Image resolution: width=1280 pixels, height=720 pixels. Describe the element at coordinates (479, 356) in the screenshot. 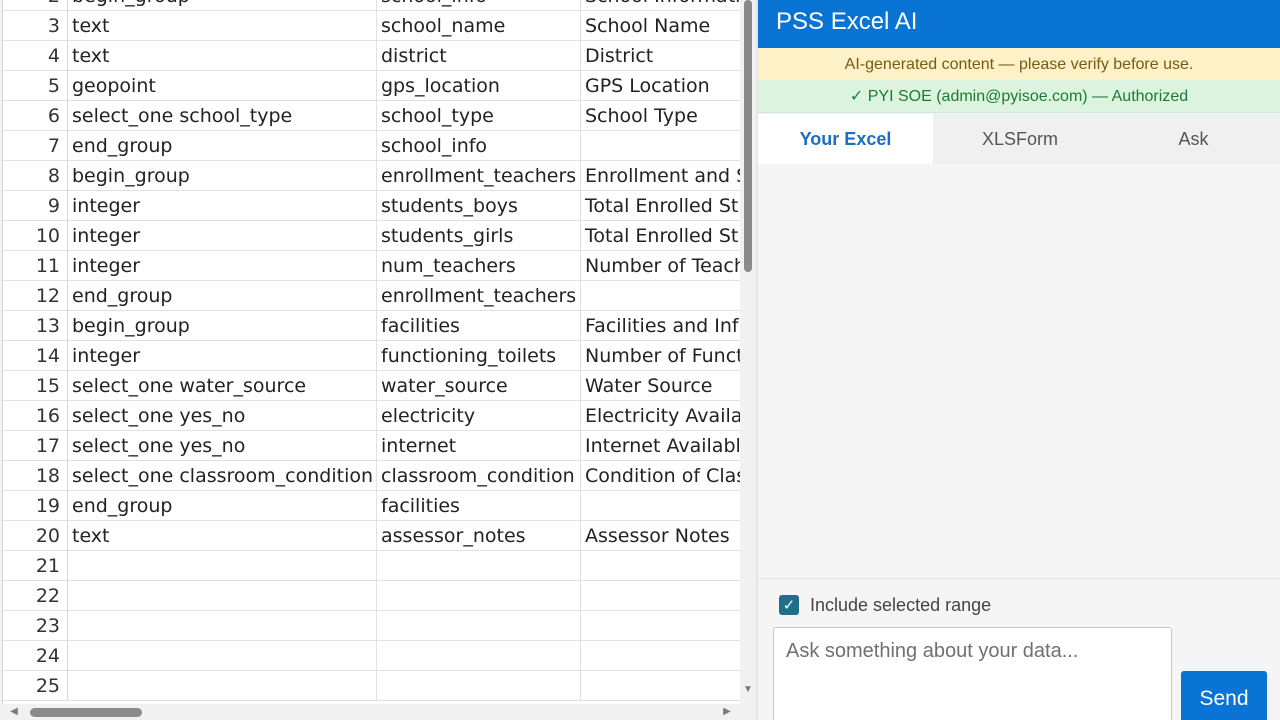

I see `cell-name: functioning_toilets` at that location.